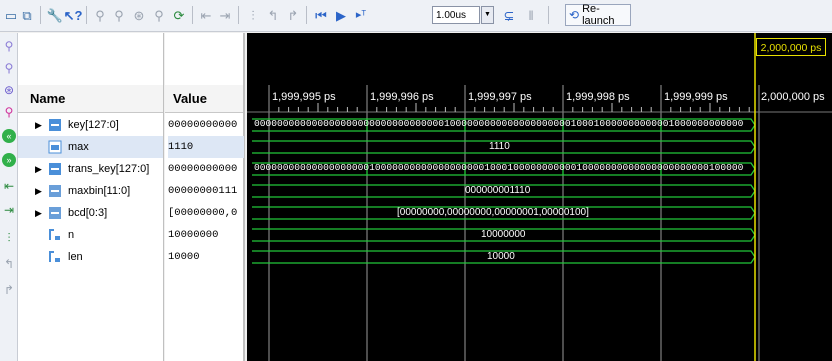 The width and height of the screenshot is (832, 361). Describe the element at coordinates (203, 191) in the screenshot. I see `signal-value: 00000000111` at that location.